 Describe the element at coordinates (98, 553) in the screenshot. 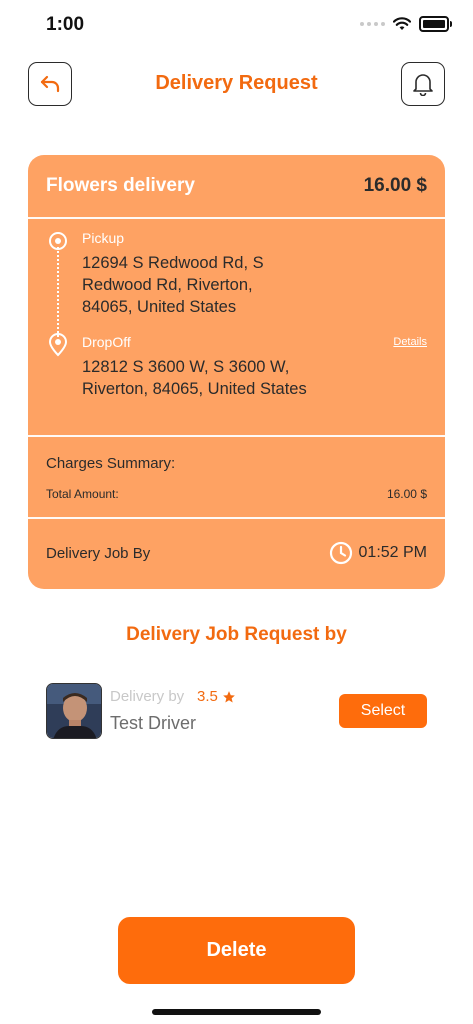

I see `job-by-label: Delivery Job By` at that location.